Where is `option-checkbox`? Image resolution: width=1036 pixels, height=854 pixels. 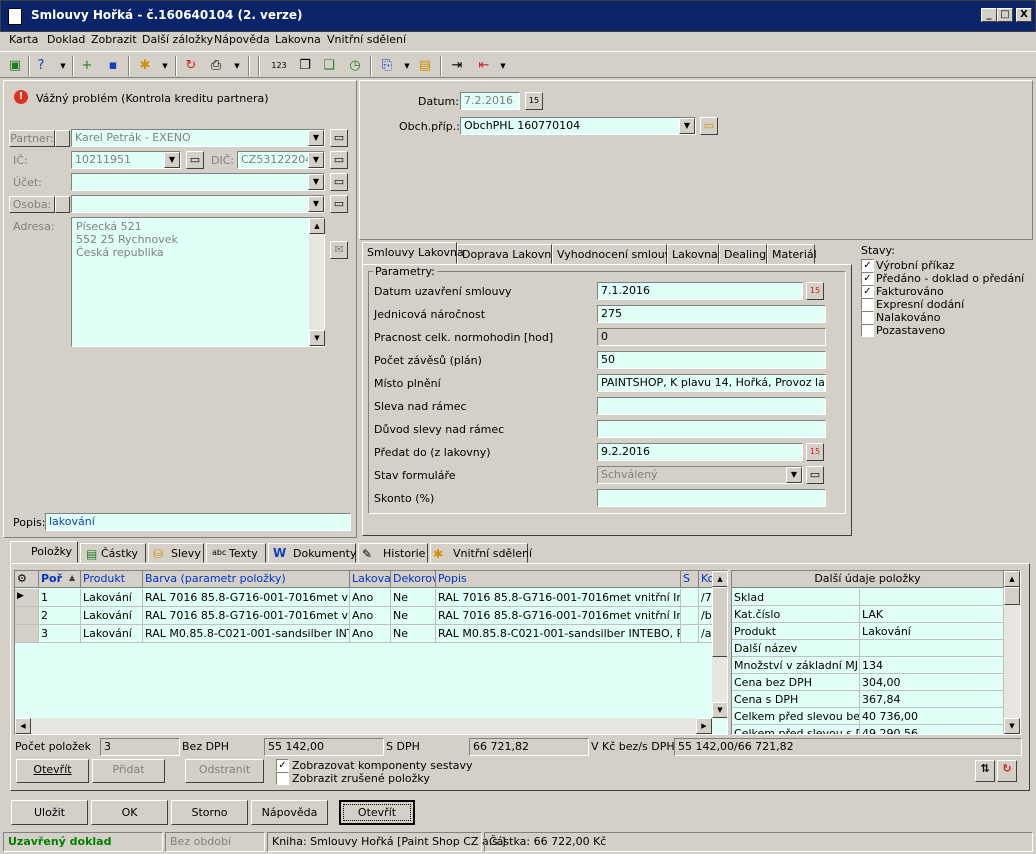
option-checkbox is located at coordinates (282, 778).